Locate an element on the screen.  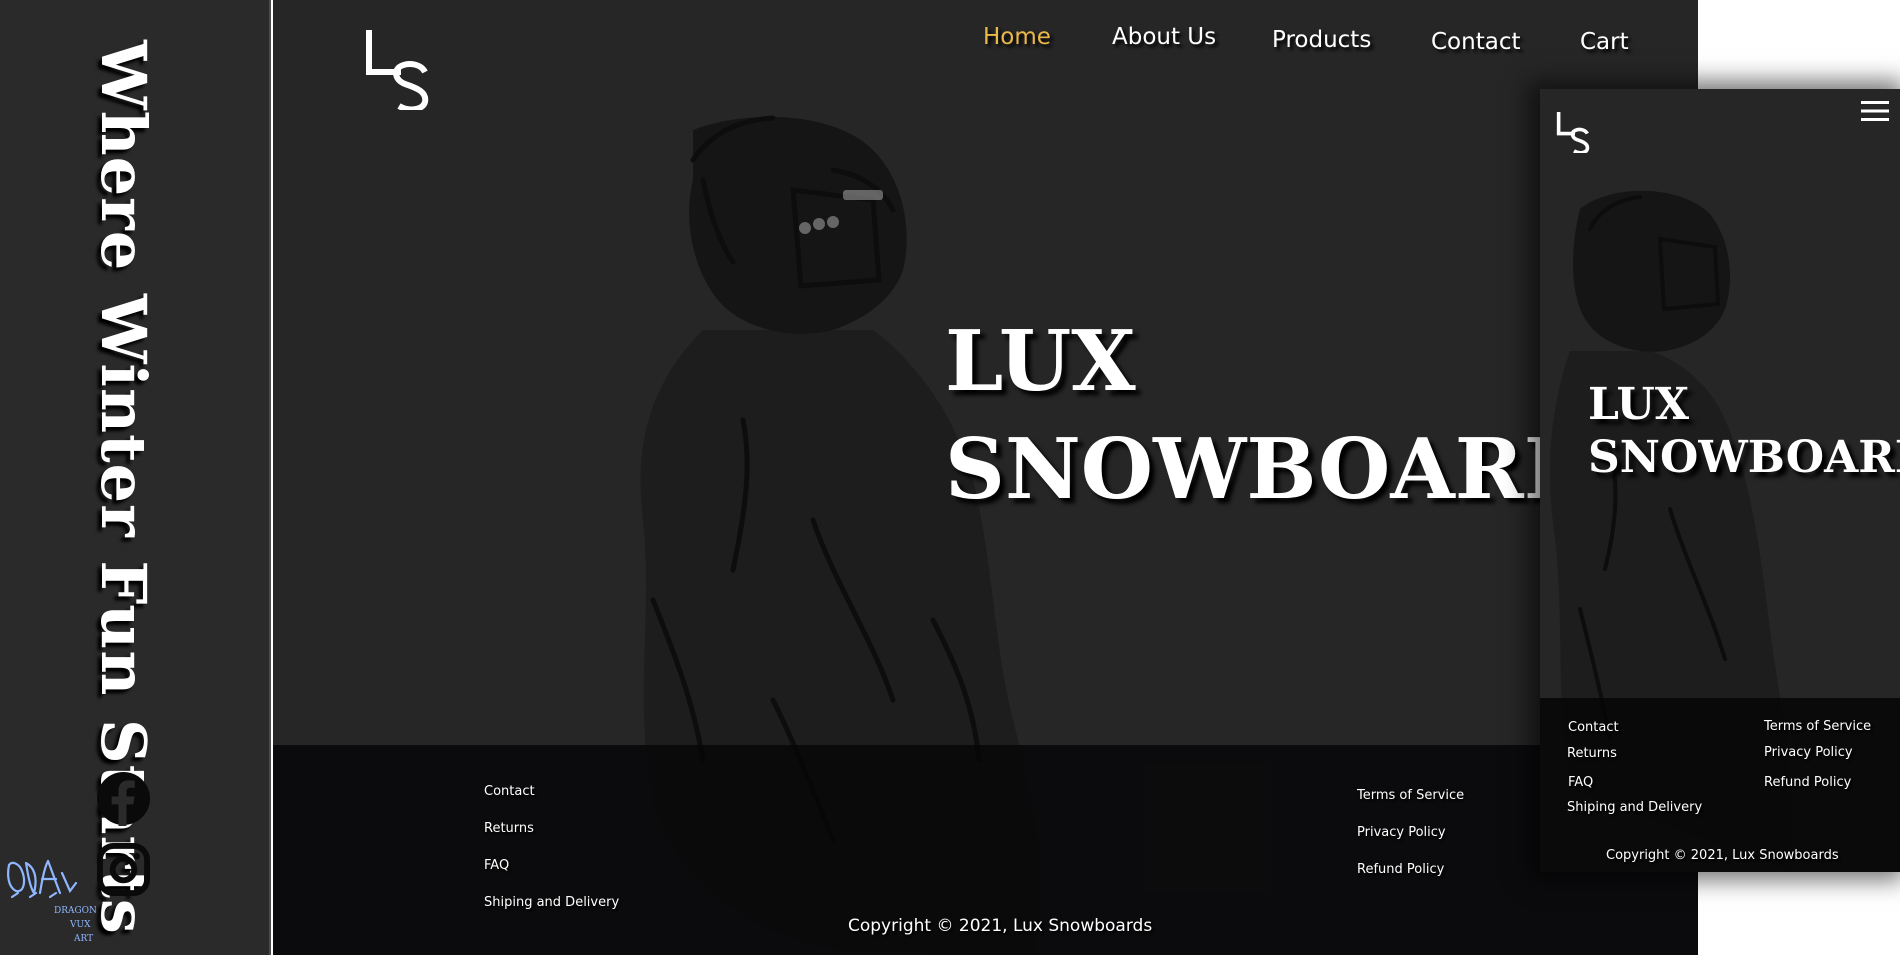
footer-copyright: Copyright © 2021, Lux Snowboards is located at coordinates (1000, 926).